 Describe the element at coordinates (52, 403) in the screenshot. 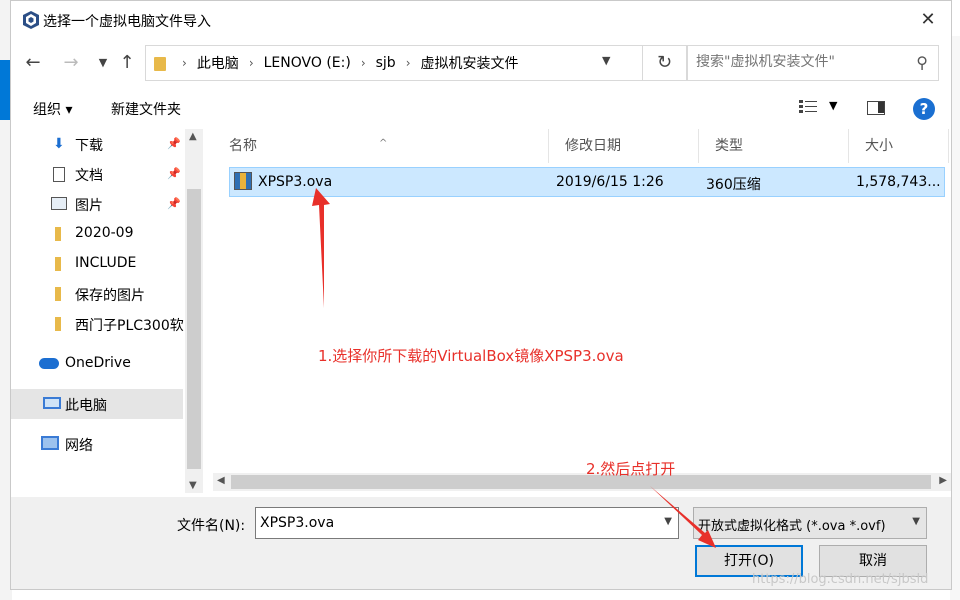

I see `computer-icon` at that location.